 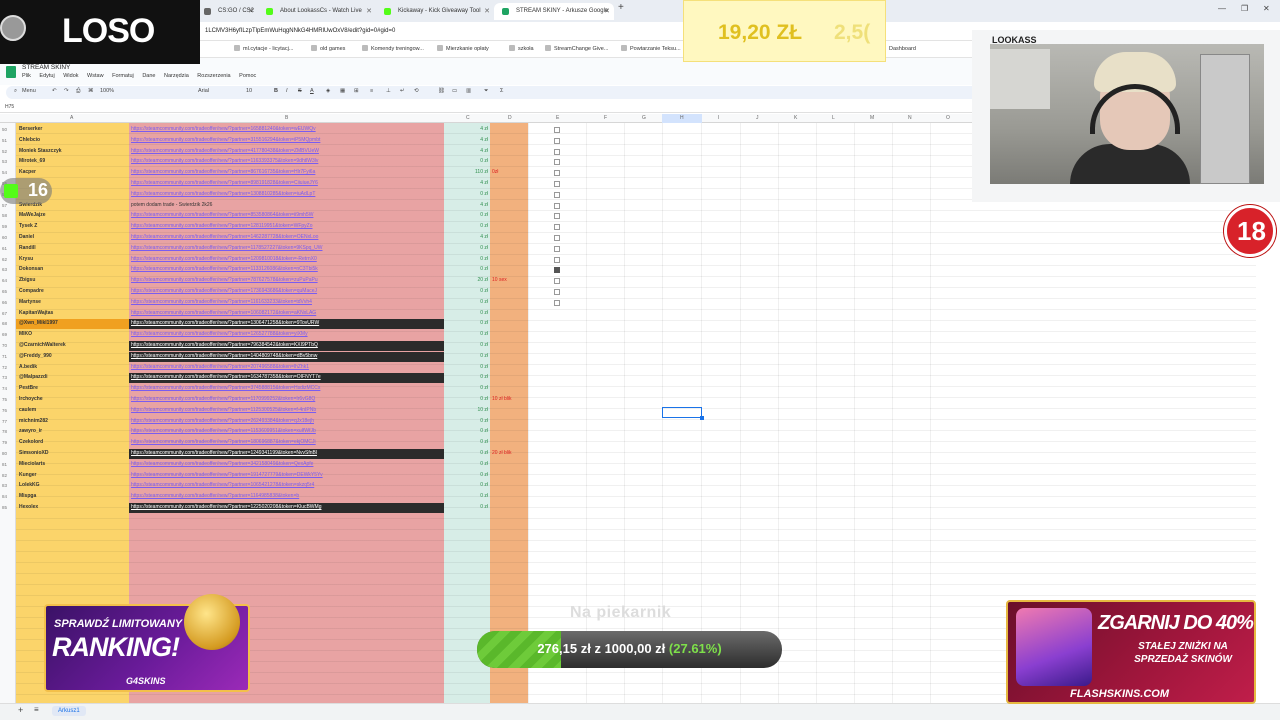 What do you see at coordinates (30, 302) in the screenshot?
I see `name-cell: Martynse` at bounding box center [30, 302].